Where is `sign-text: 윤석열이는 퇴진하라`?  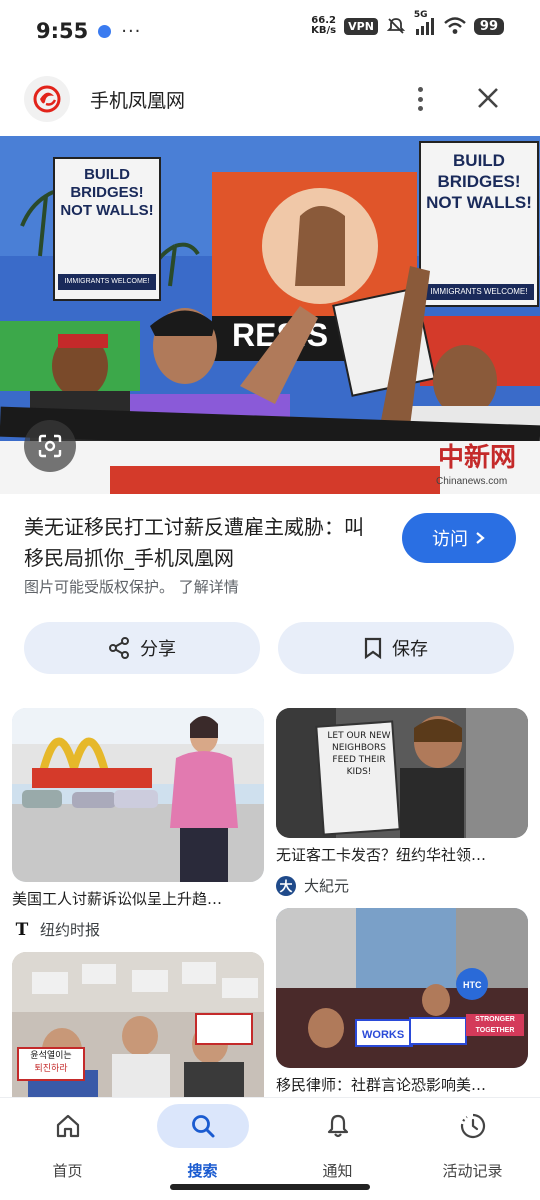
sign-text: 윤석열이는 퇴진하라 is located at coordinates (51, 1062).